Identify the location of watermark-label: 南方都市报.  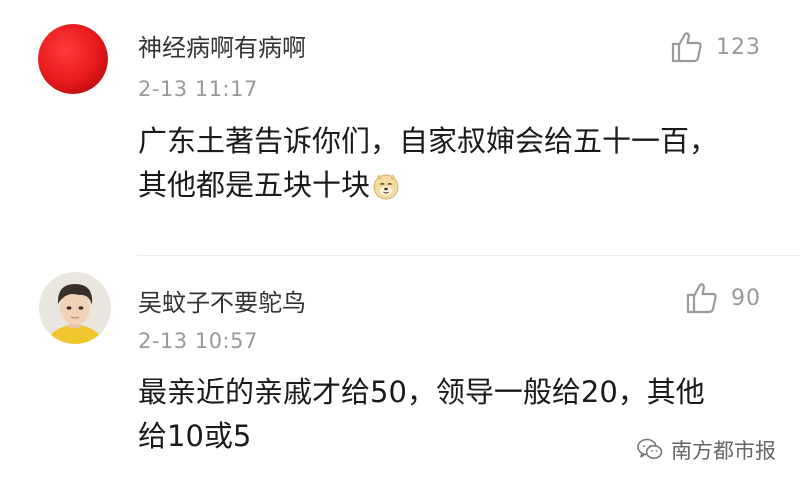
(723, 451).